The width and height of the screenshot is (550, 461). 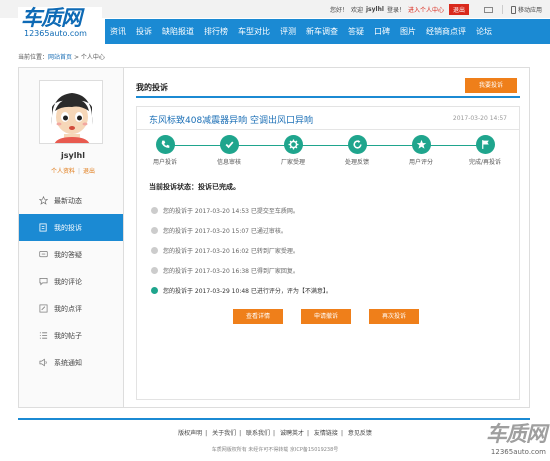 I want to click on nav-item-complaints: 投诉, so click(x=144, y=31).